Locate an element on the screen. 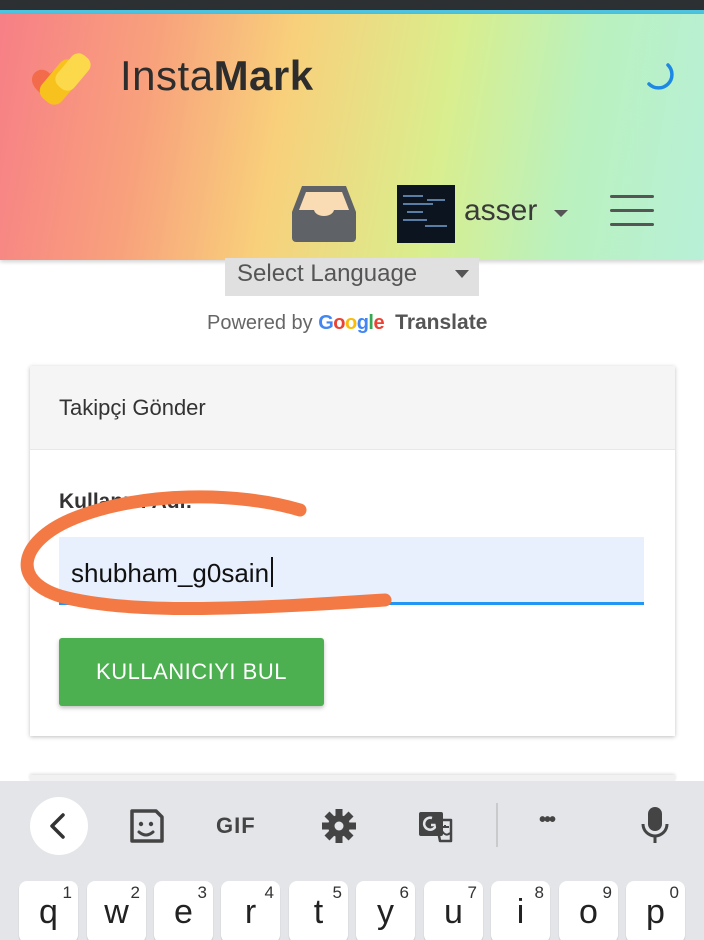  powered-by-text: Powered by is located at coordinates (260, 323).